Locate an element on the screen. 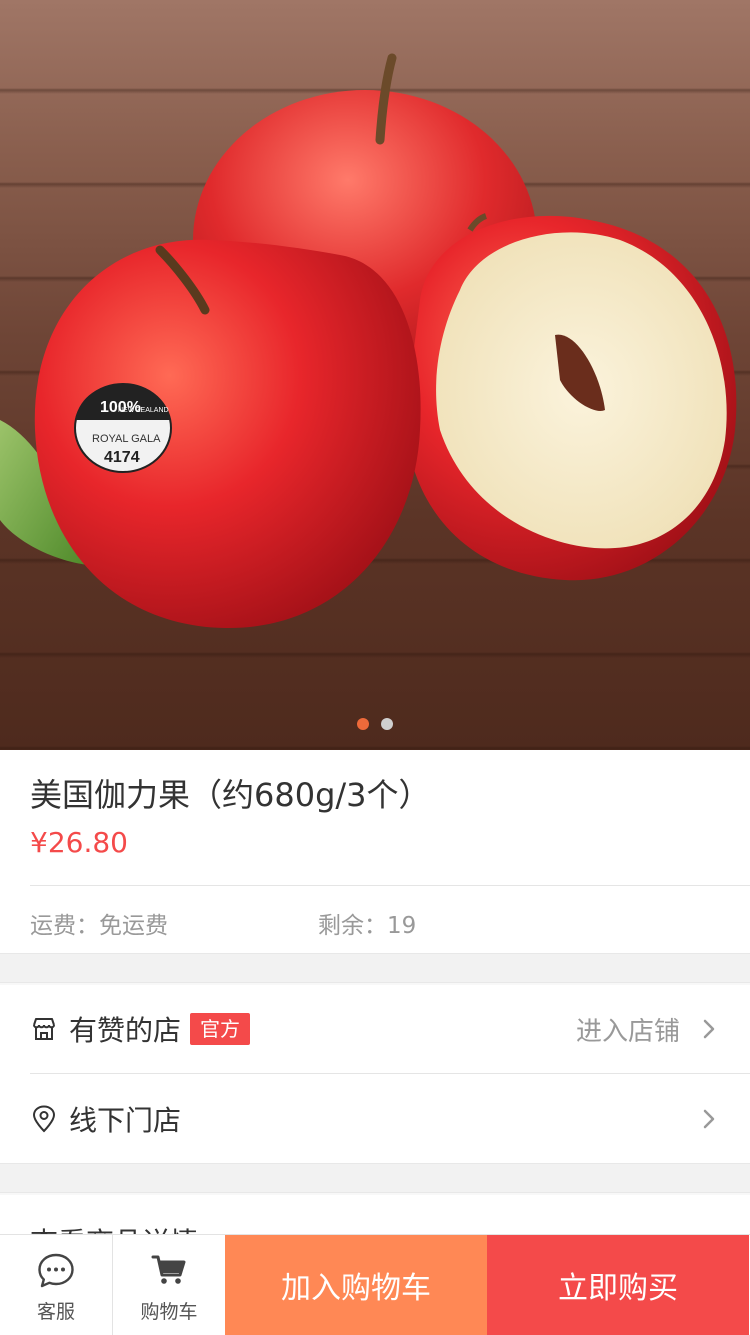 This screenshot has height=1335, width=750. product-title: 美国伽力果（约680g/3个） is located at coordinates (230, 795).